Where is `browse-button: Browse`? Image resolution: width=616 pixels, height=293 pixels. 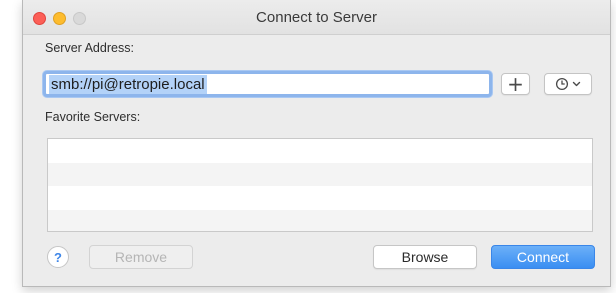
browse-button: Browse is located at coordinates (425, 257).